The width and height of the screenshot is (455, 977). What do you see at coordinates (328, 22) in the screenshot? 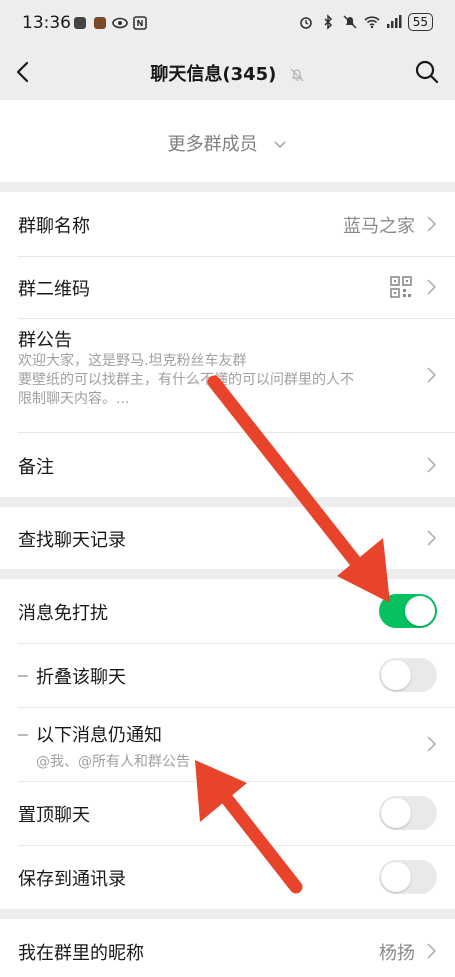
I see `bluetooth-icon` at bounding box center [328, 22].